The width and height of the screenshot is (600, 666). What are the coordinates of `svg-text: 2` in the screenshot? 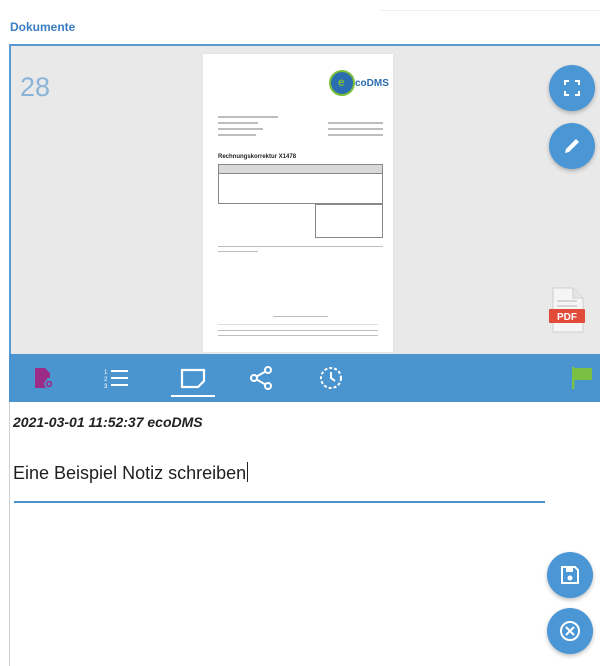 It's located at (106, 380).